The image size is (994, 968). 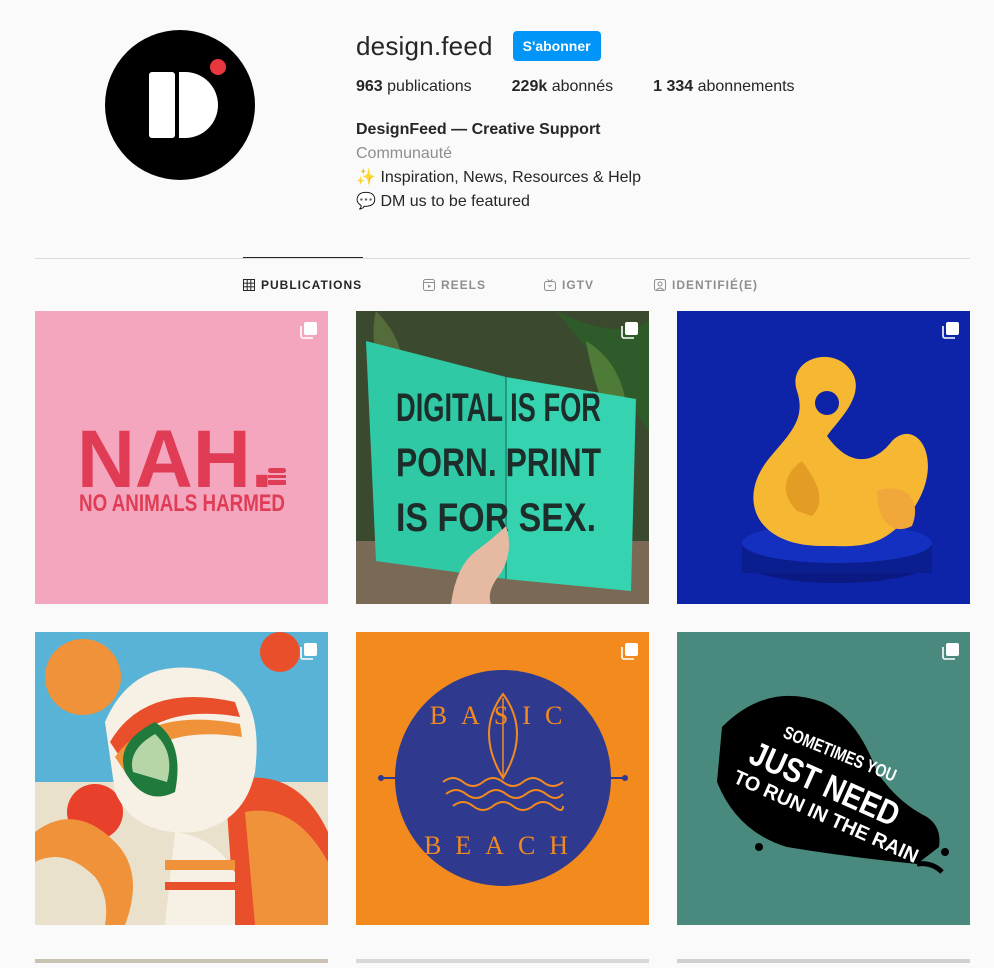 I want to click on follow-button: S'abonner, so click(x=556, y=46).